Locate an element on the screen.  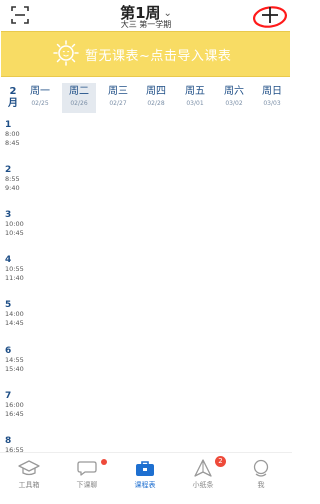
period-start: 14:55 is located at coordinates (14, 360).